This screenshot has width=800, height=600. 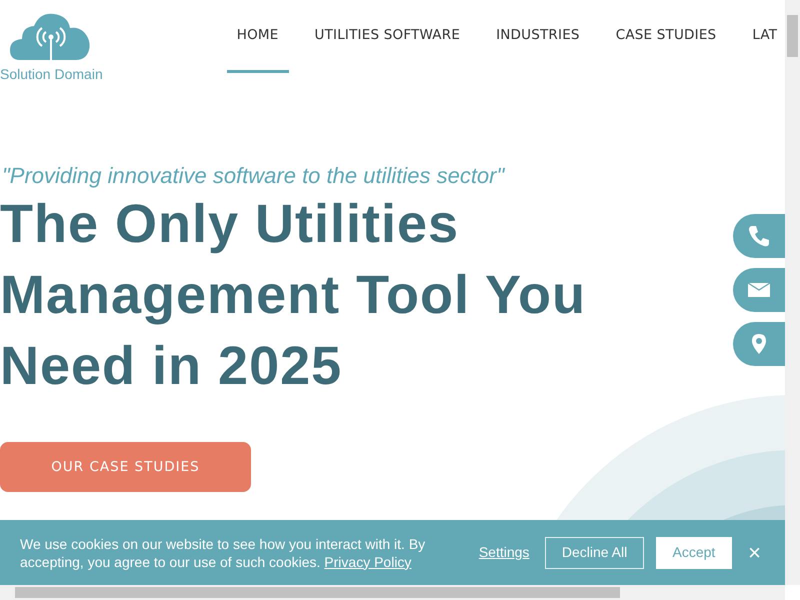 I want to click on accept-button: Accept, so click(x=694, y=552).